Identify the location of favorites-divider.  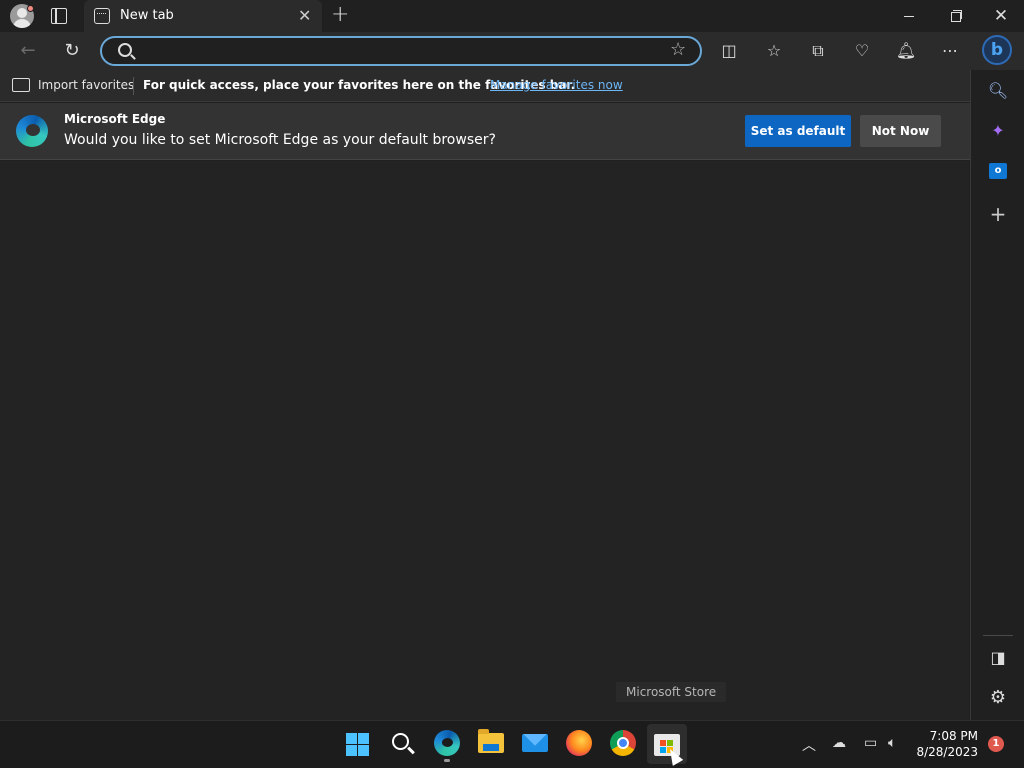
(133, 86).